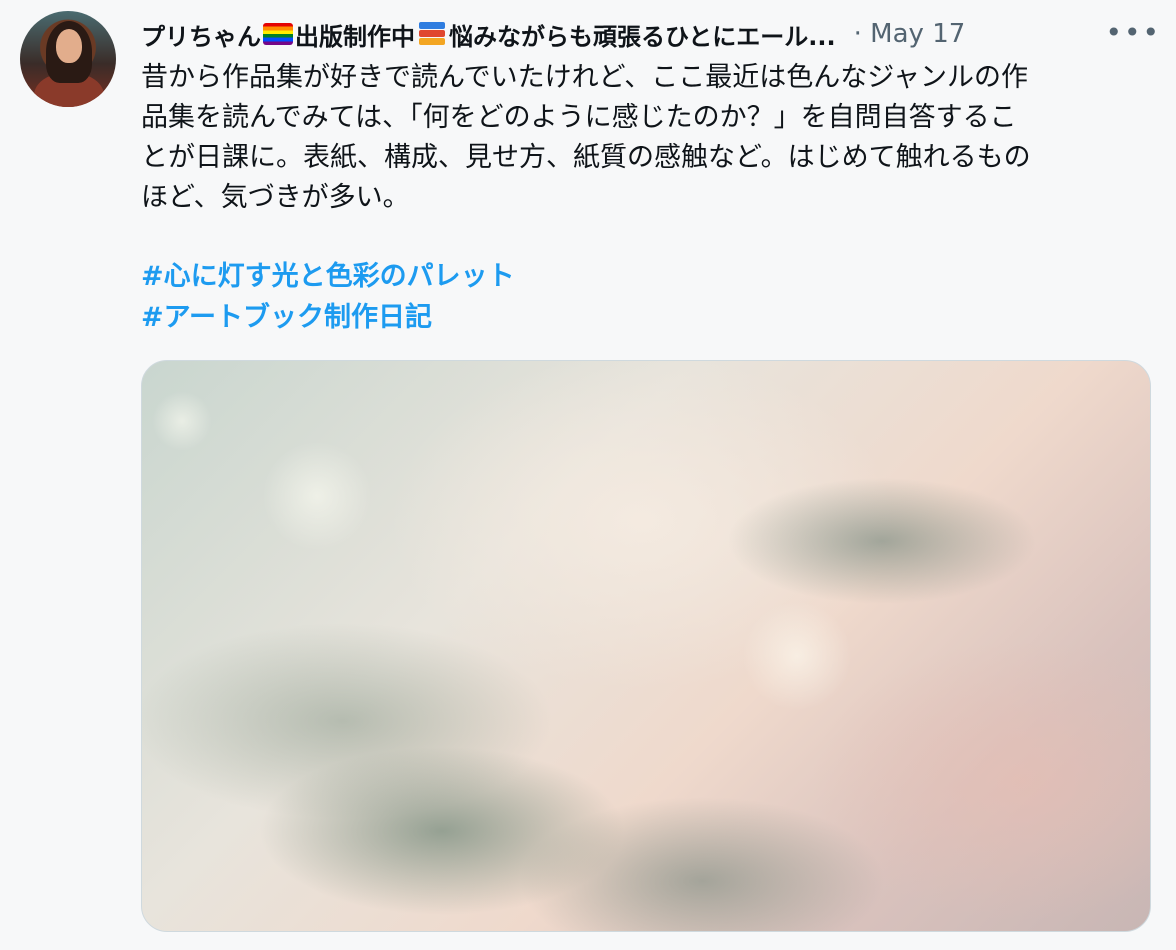 Image resolution: width=1176 pixels, height=950 pixels. I want to click on date-text: May 17, so click(918, 34).